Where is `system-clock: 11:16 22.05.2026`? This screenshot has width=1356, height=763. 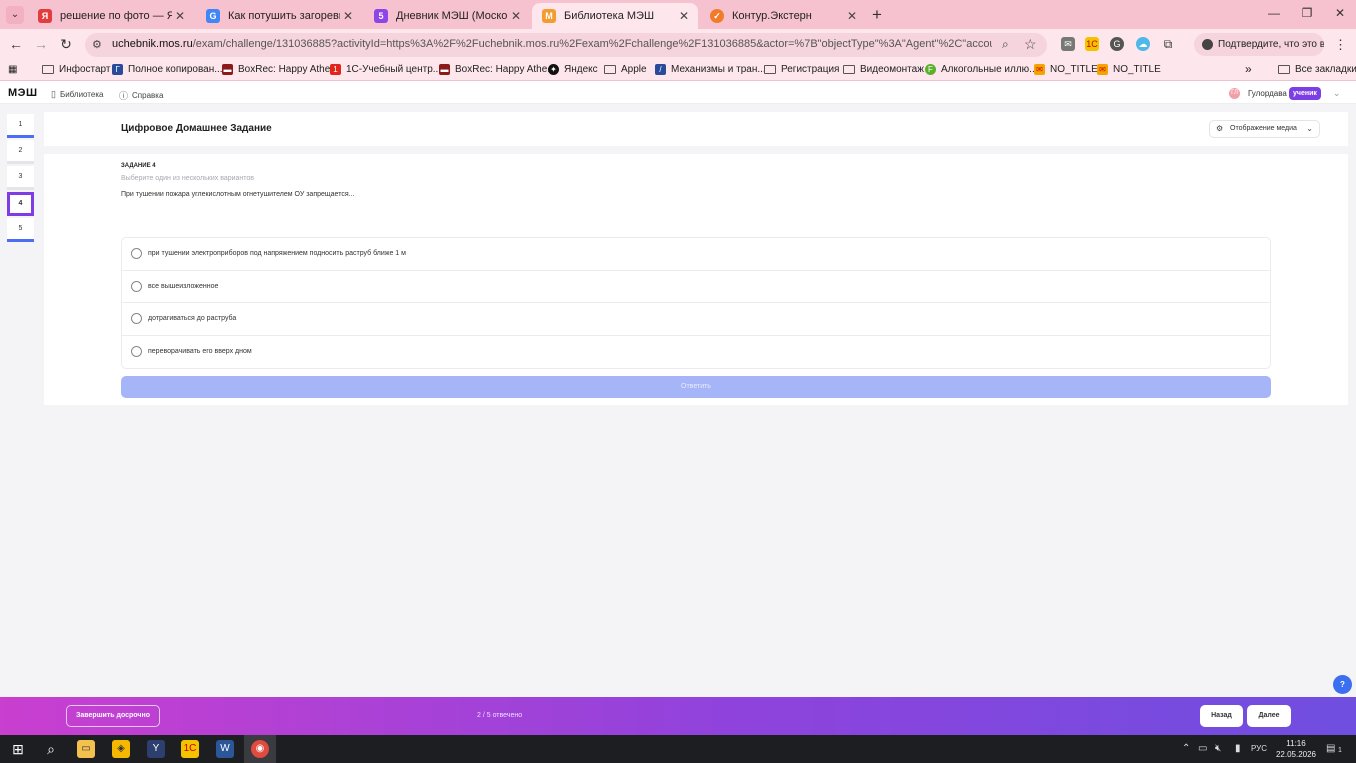 system-clock: 11:16 22.05.2026 is located at coordinates (1296, 749).